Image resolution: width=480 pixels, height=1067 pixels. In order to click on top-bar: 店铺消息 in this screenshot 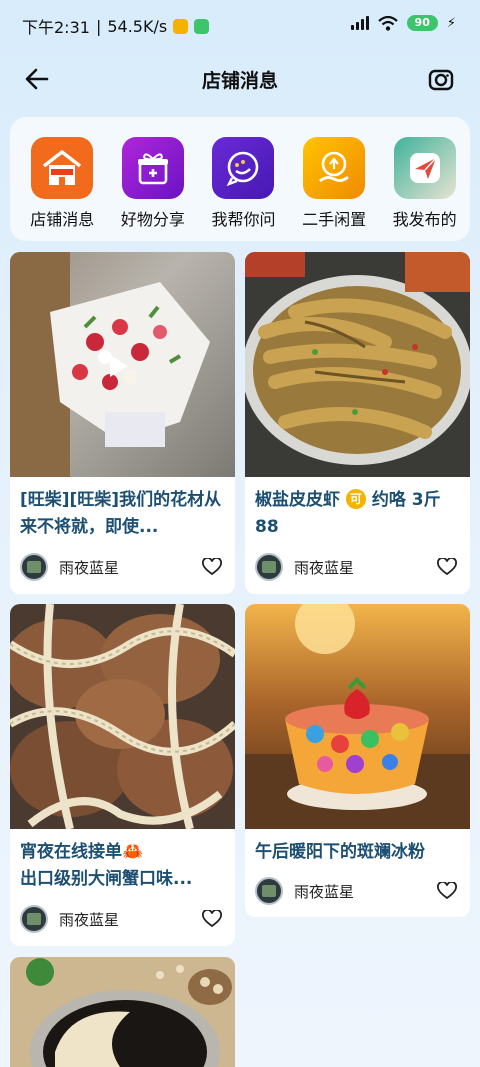, I will do `click(240, 78)`.